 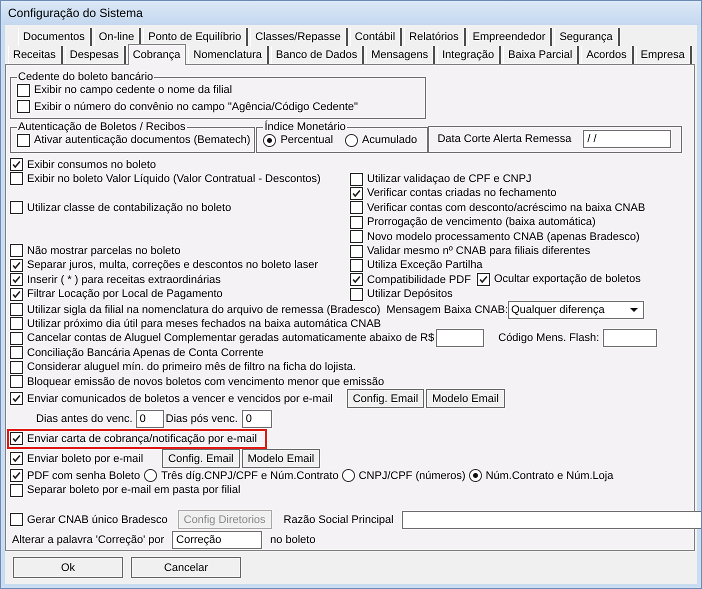 What do you see at coordinates (607, 55) in the screenshot?
I see `tab: Acordos` at bounding box center [607, 55].